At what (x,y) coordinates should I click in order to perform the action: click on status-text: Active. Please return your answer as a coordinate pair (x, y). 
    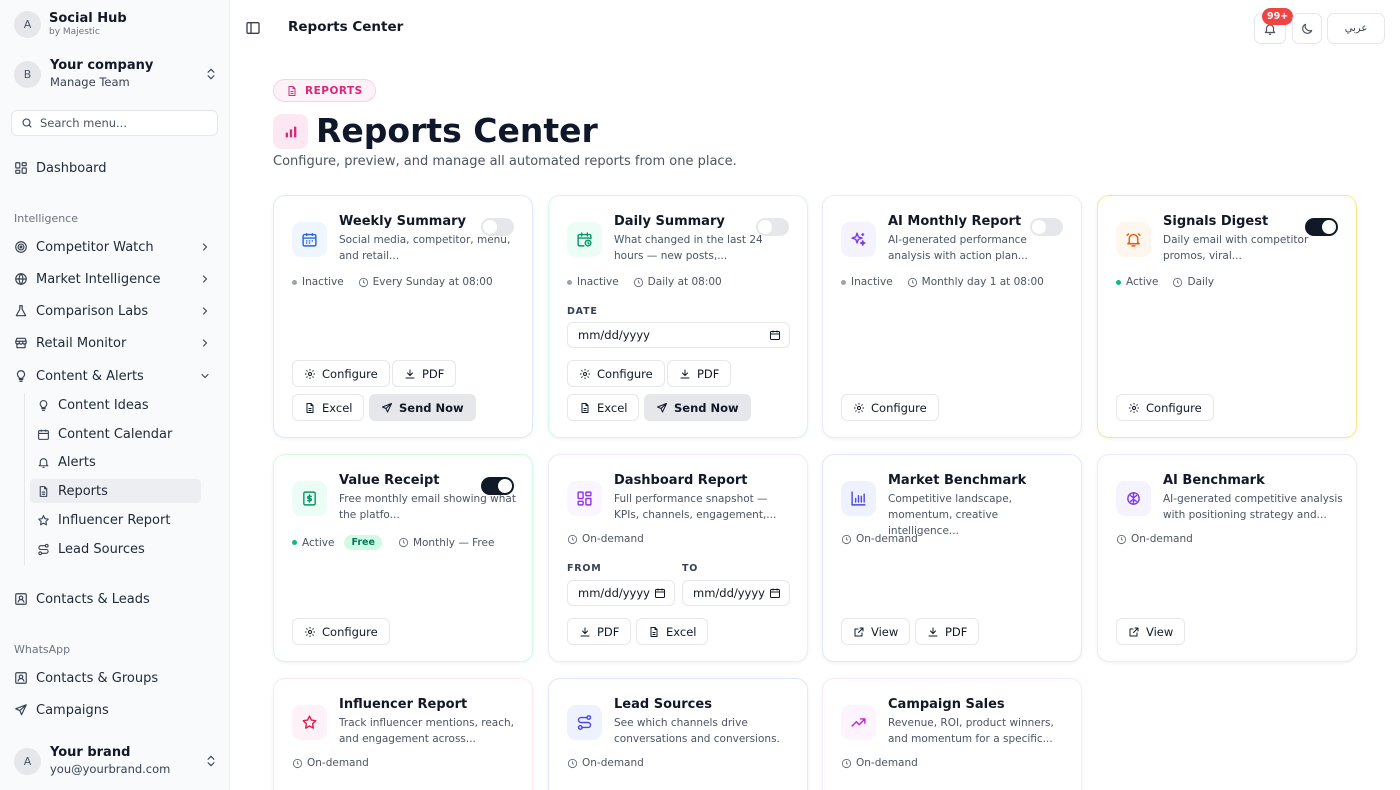
    Looking at the image, I should click on (1142, 282).